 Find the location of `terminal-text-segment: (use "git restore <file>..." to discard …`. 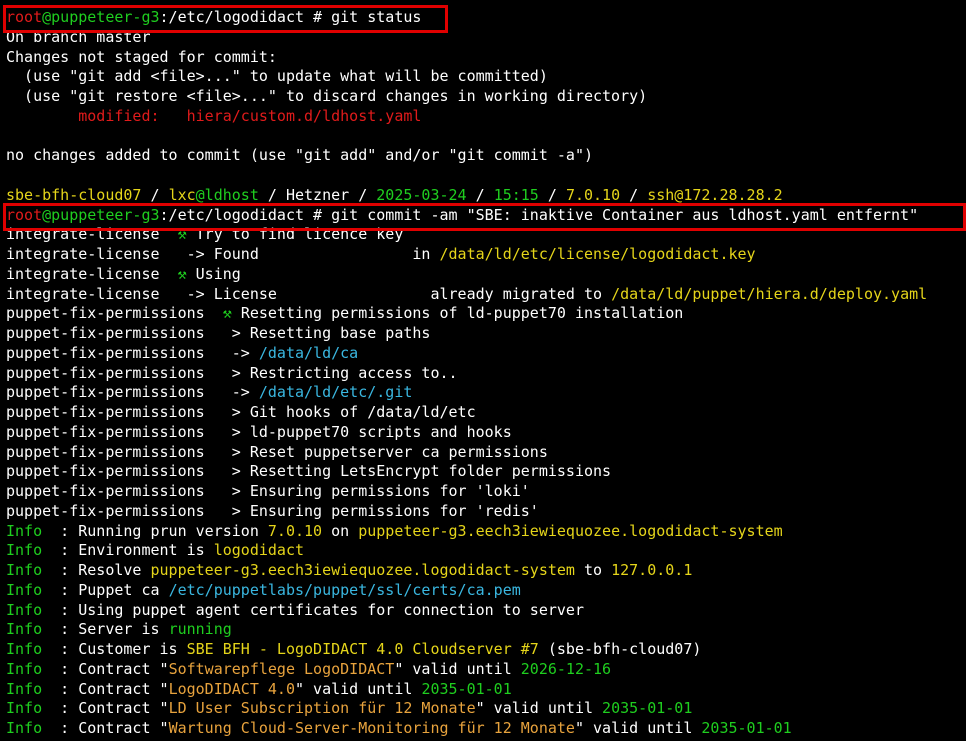

terminal-text-segment: (use "git restore <file>..." to discard … is located at coordinates (327, 96).